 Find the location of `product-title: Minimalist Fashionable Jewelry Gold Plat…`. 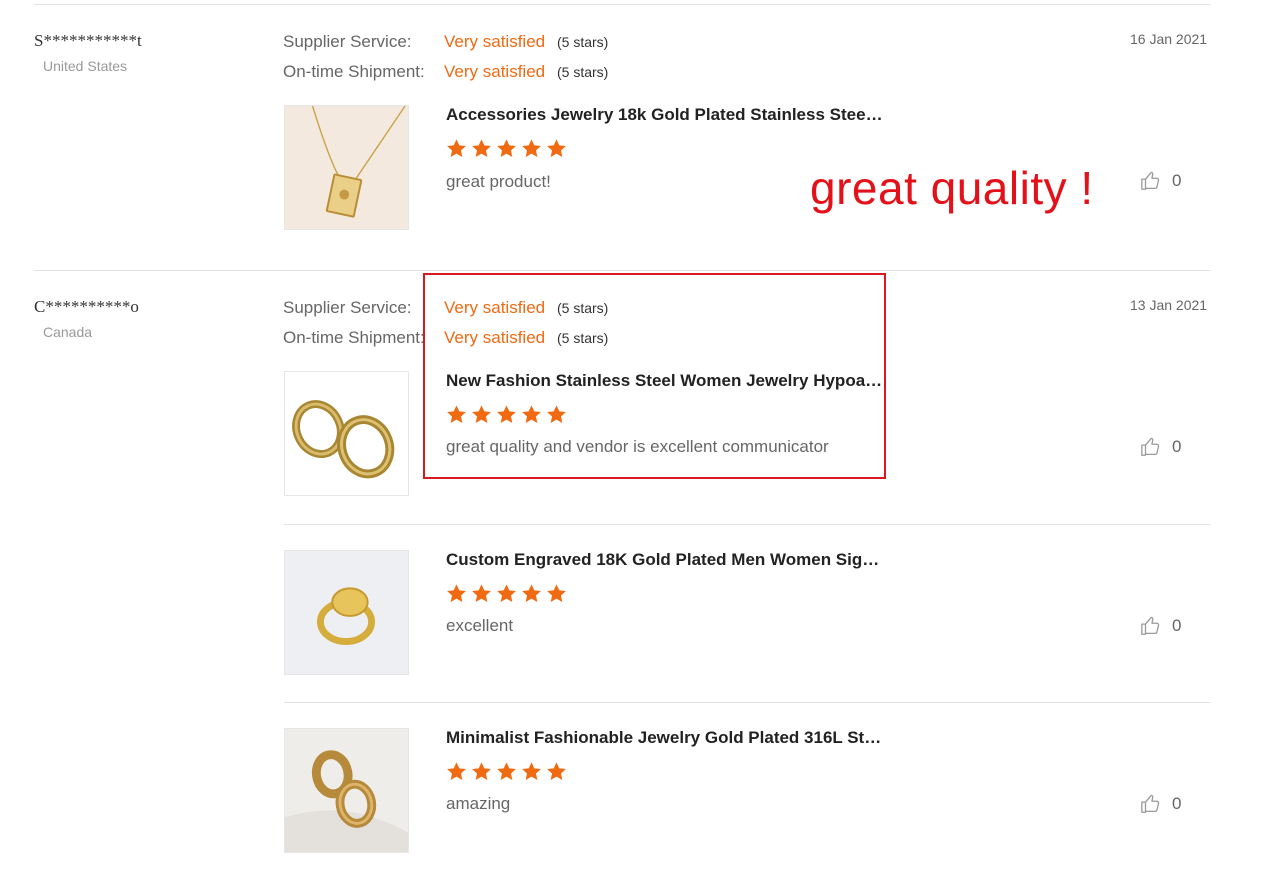

product-title: Minimalist Fashionable Jewelry Gold Plat… is located at coordinates (666, 738).